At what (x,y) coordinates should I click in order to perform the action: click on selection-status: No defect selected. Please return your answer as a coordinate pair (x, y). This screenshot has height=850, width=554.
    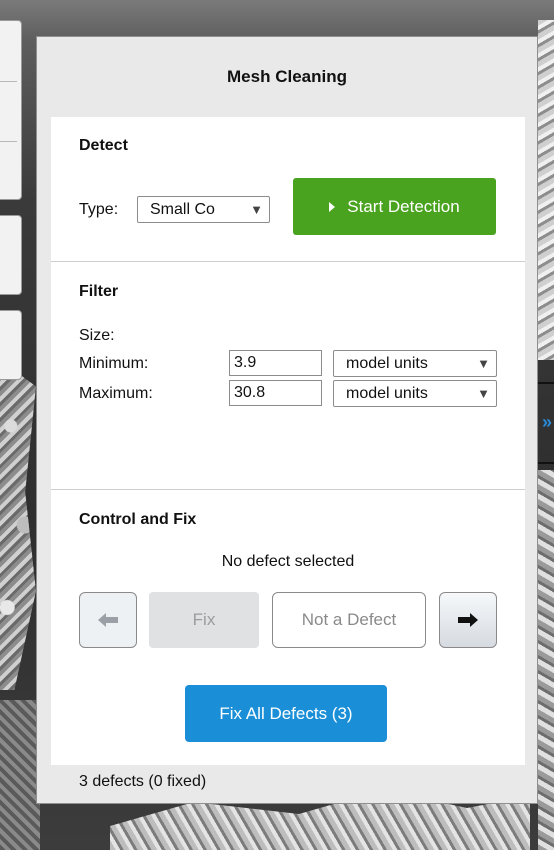
    Looking at the image, I should click on (288, 561).